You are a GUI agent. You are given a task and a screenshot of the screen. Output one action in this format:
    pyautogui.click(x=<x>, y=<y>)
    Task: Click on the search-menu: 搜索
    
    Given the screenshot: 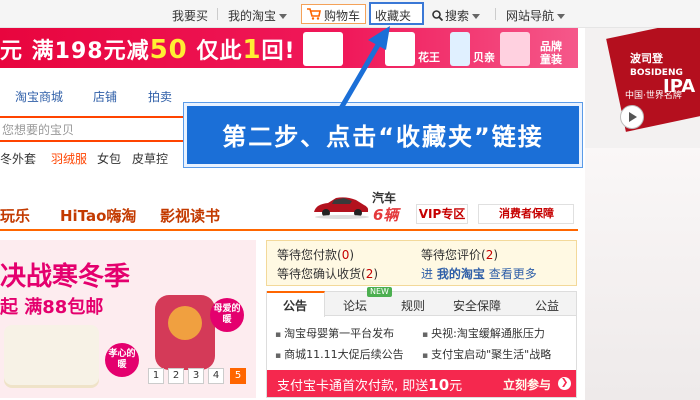 What is the action you would take?
    pyautogui.click(x=456, y=15)
    